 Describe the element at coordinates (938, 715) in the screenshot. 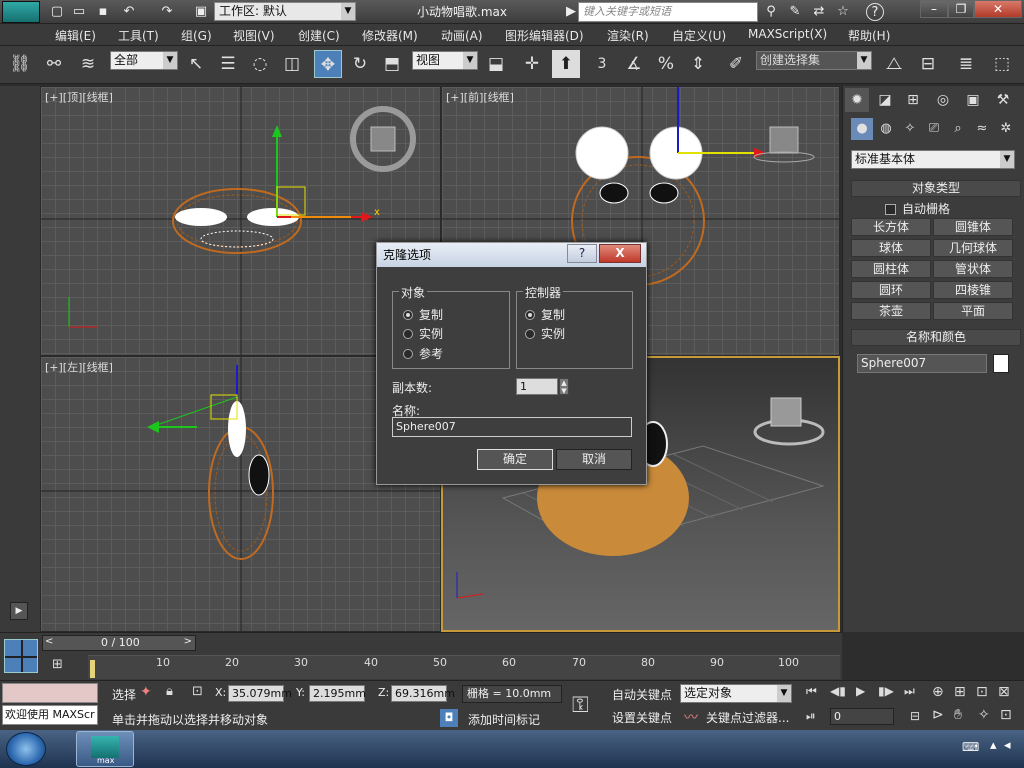

I see `field-of-view-icon: ⊳` at that location.